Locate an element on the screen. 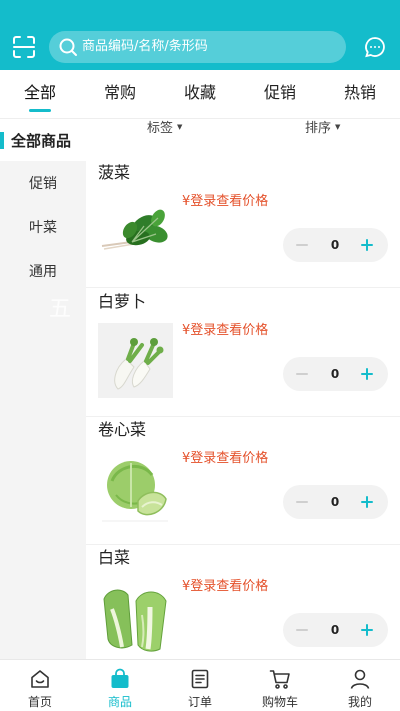  tab-favorites: 收藏 is located at coordinates (200, 93).